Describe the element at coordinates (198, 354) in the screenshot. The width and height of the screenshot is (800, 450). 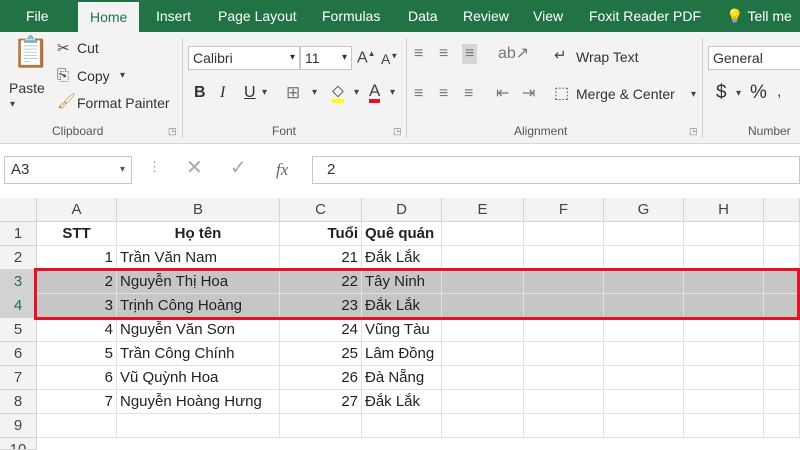
I see `cell-b6: Trần Công Chính` at that location.